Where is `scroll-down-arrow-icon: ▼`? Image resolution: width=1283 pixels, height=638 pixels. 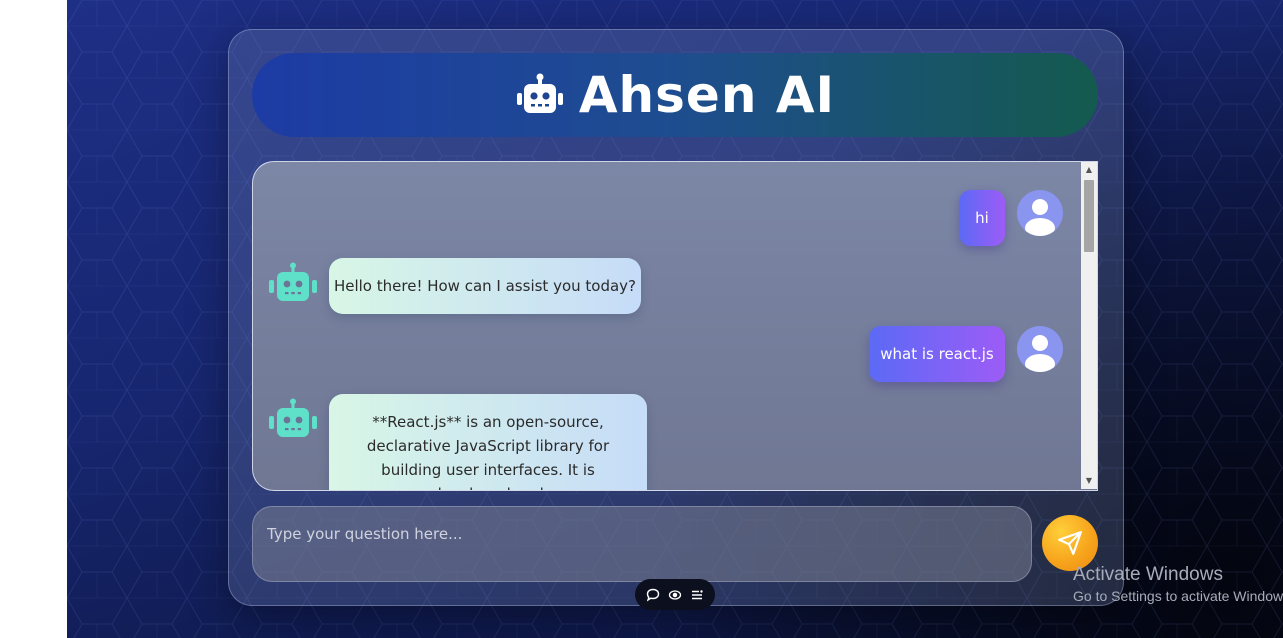
scroll-down-arrow-icon: ▼ is located at coordinates (1089, 481).